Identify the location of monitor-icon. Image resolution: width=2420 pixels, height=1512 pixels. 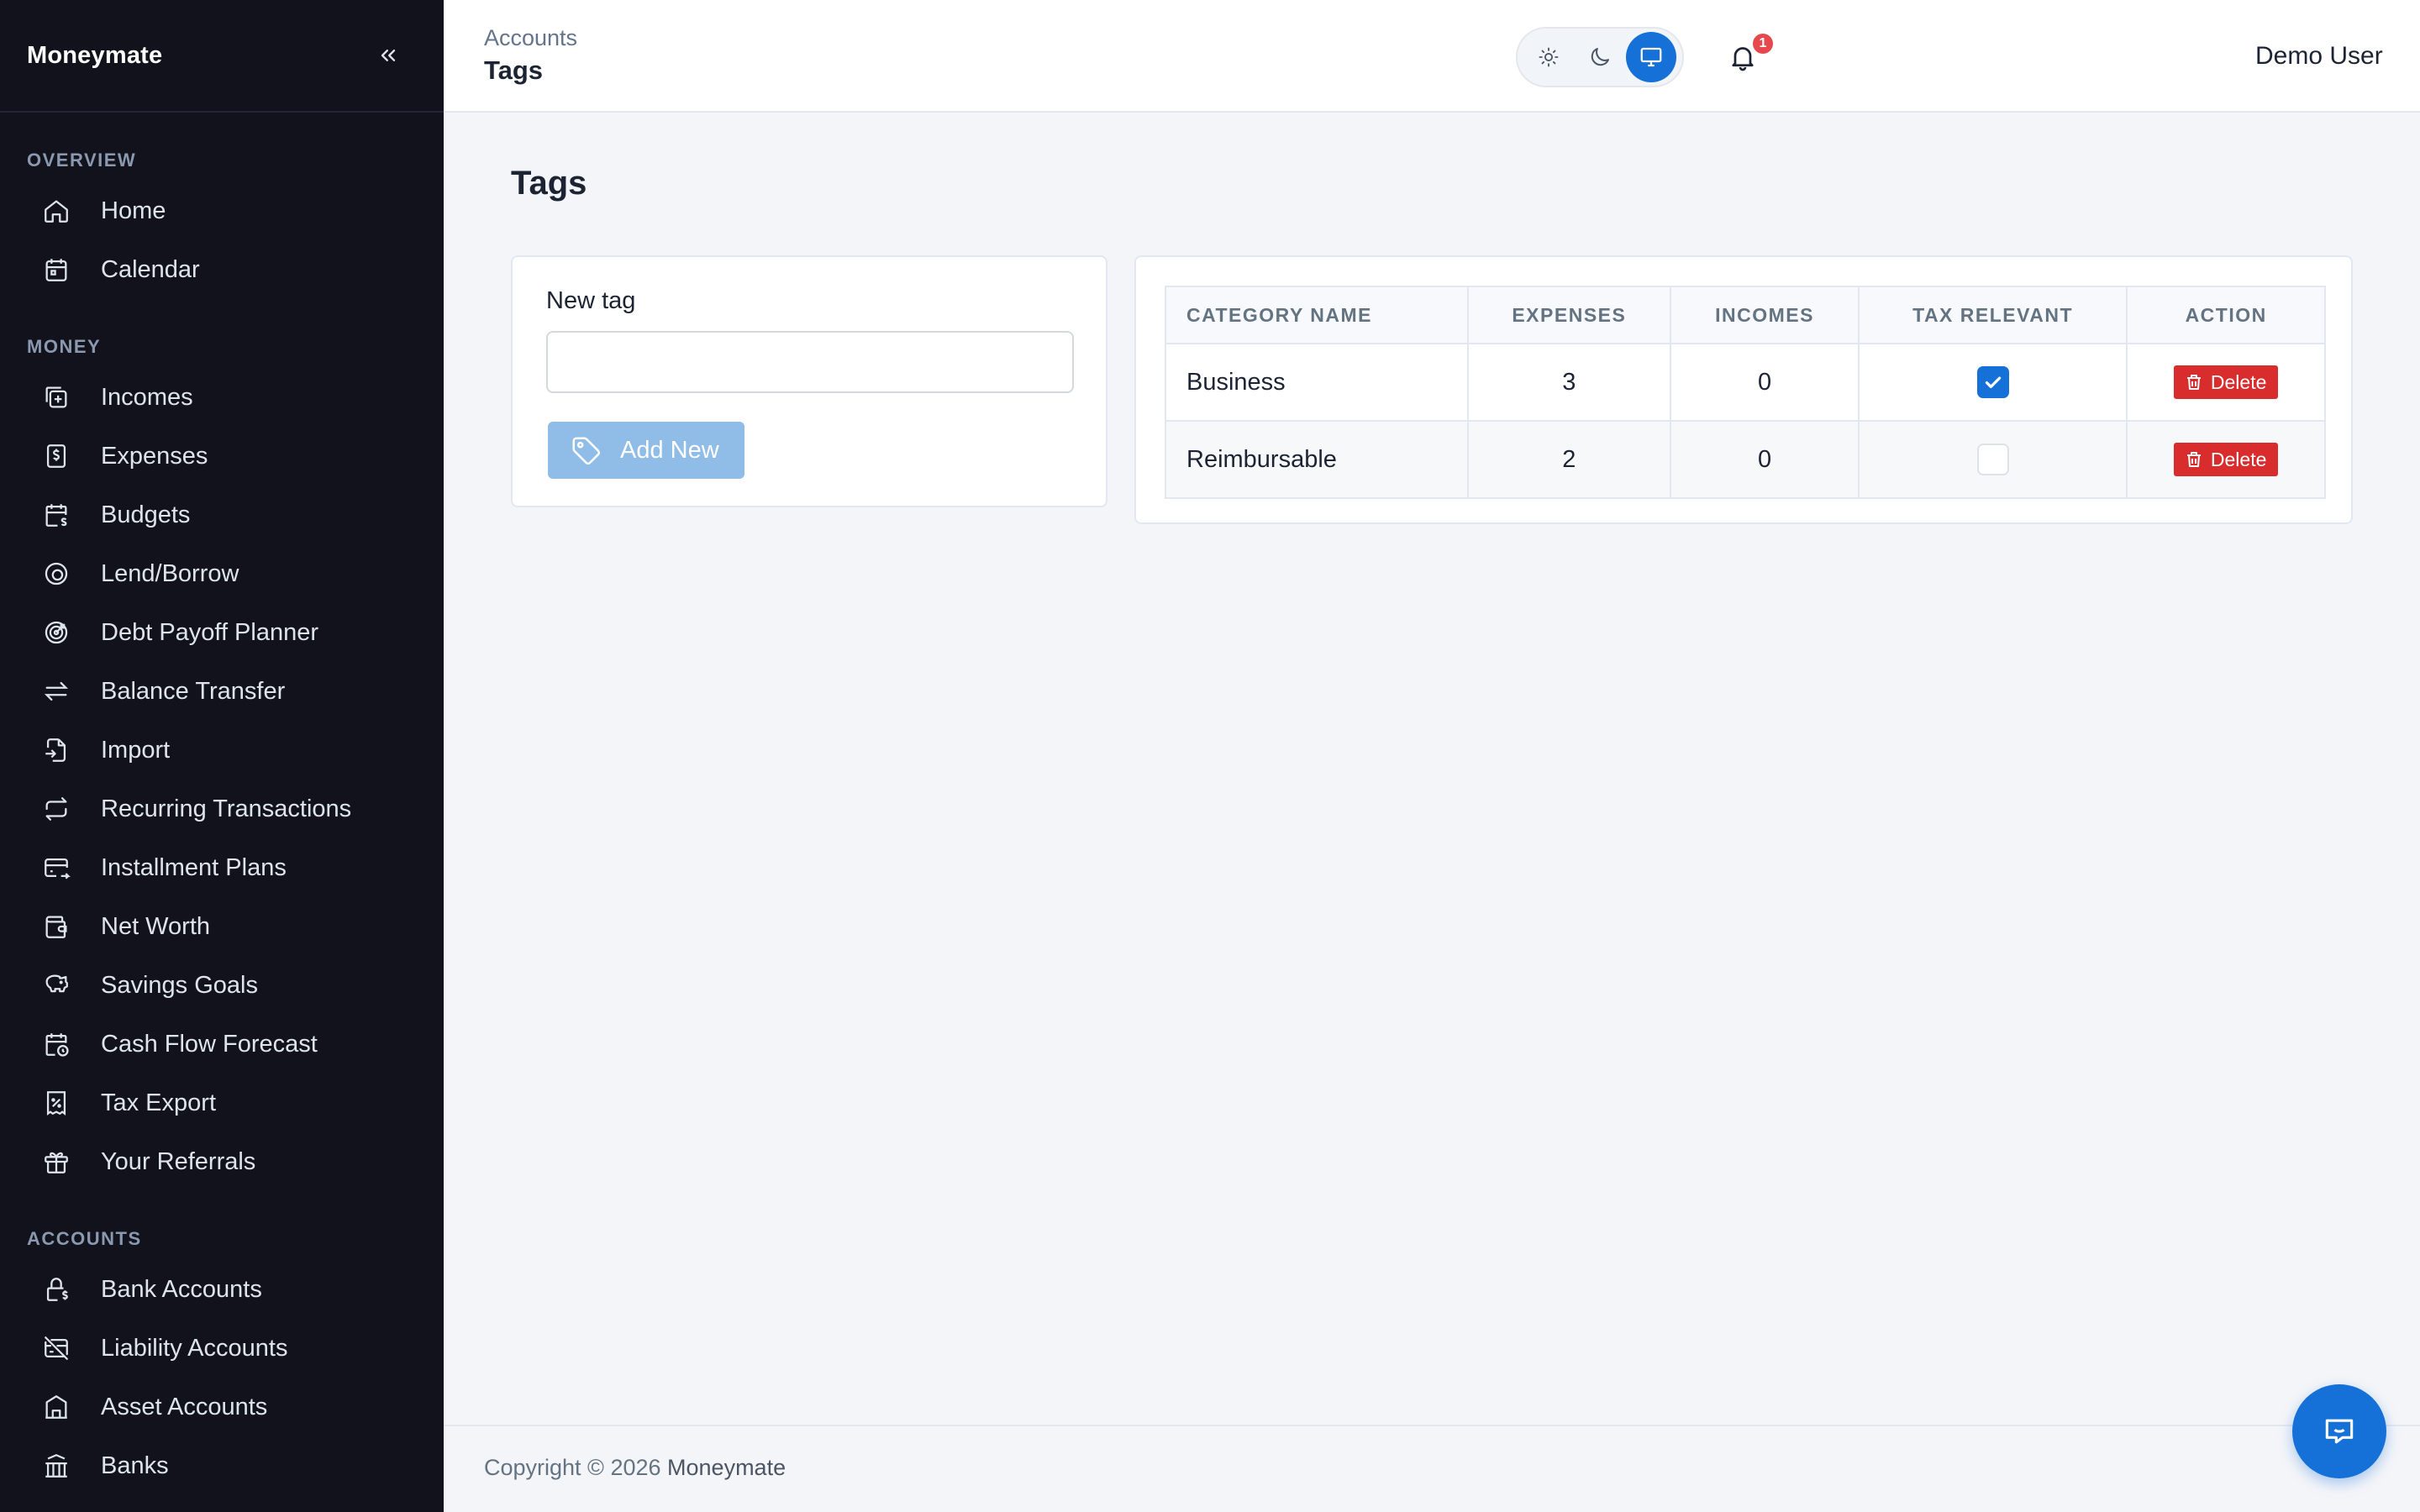
(1651, 57).